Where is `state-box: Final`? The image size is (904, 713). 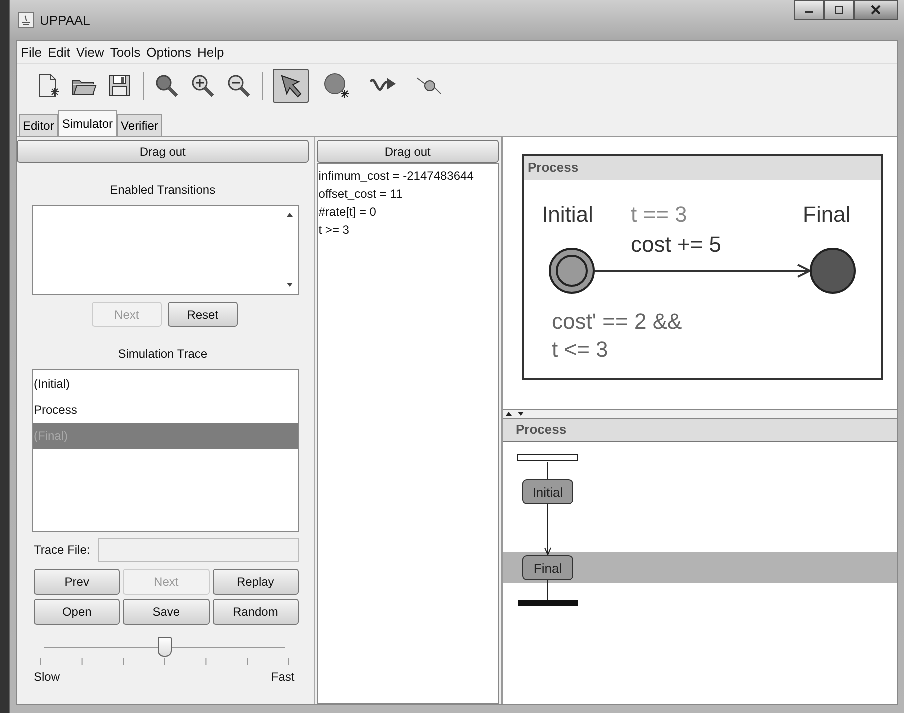
state-box: Final is located at coordinates (548, 568).